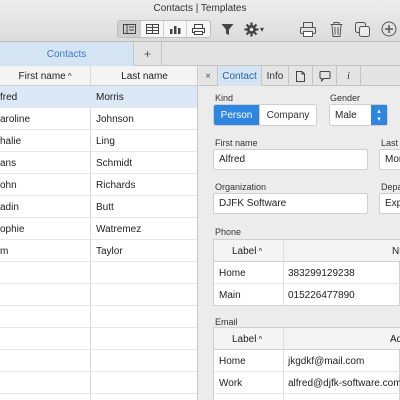 This screenshot has width=400, height=400. I want to click on duplicate-icon, so click(362, 29).